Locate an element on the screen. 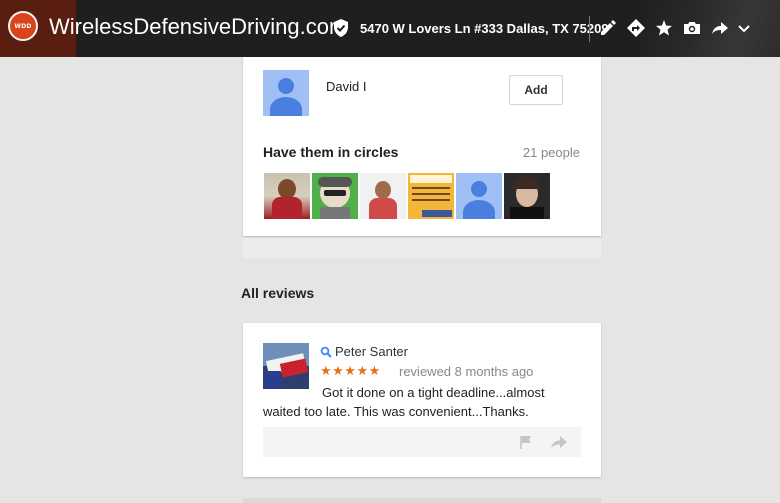 The width and height of the screenshot is (780, 503). card-spacer is located at coordinates (422, 248).